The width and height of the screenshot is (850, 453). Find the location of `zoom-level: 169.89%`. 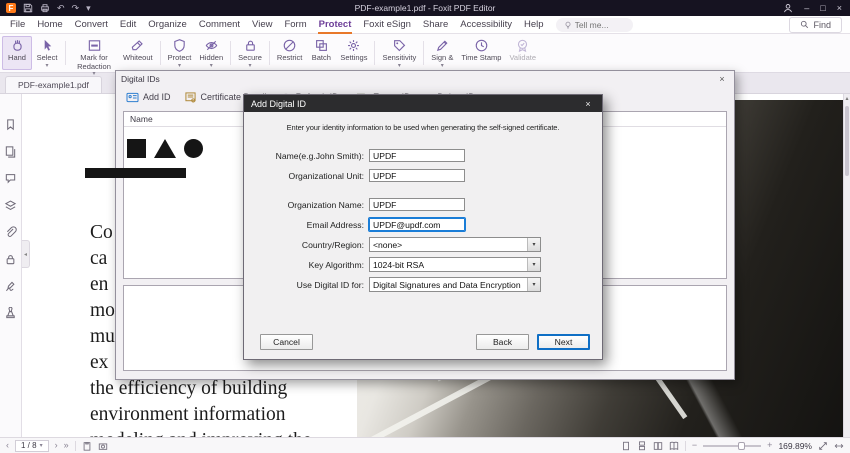

zoom-level: 169.89% is located at coordinates (795, 446).